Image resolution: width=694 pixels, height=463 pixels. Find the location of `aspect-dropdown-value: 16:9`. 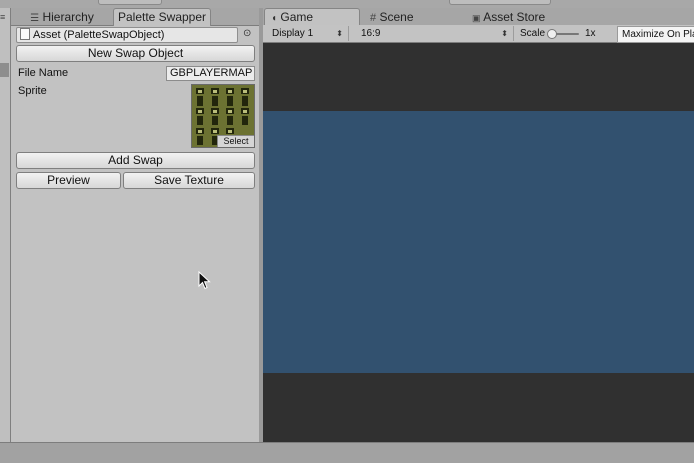

aspect-dropdown-value: 16:9 is located at coordinates (371, 33).